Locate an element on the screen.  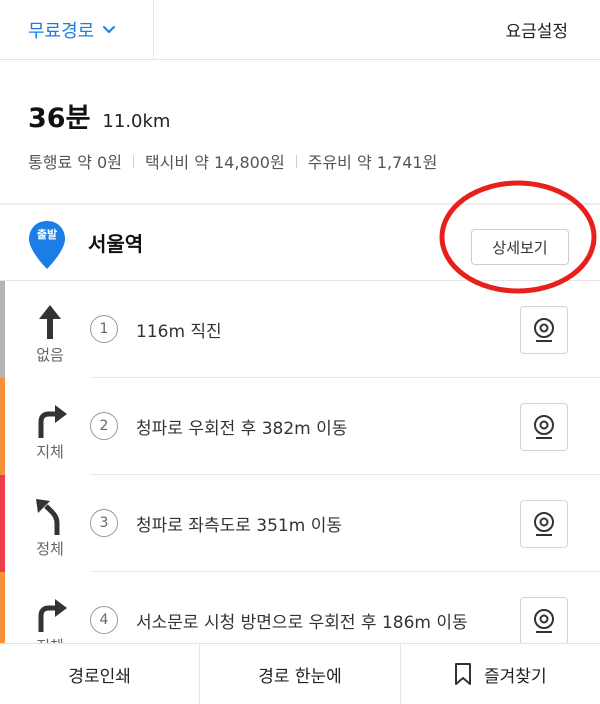
step-number: 1 is located at coordinates (104, 329).